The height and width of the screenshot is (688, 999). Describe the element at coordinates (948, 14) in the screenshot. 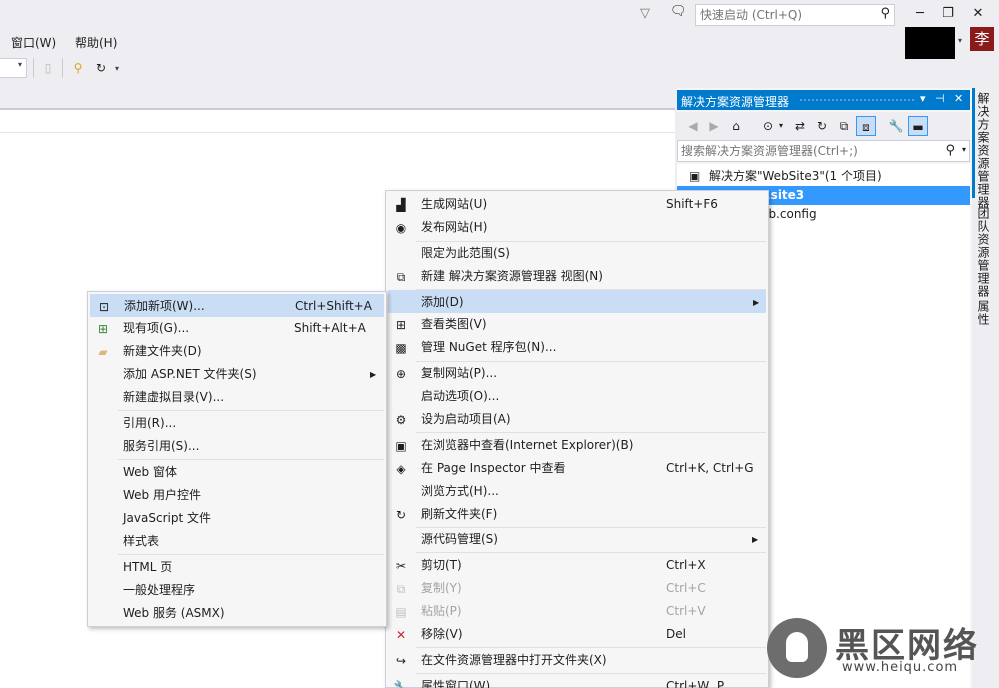

I see `restore-button: ❐` at that location.